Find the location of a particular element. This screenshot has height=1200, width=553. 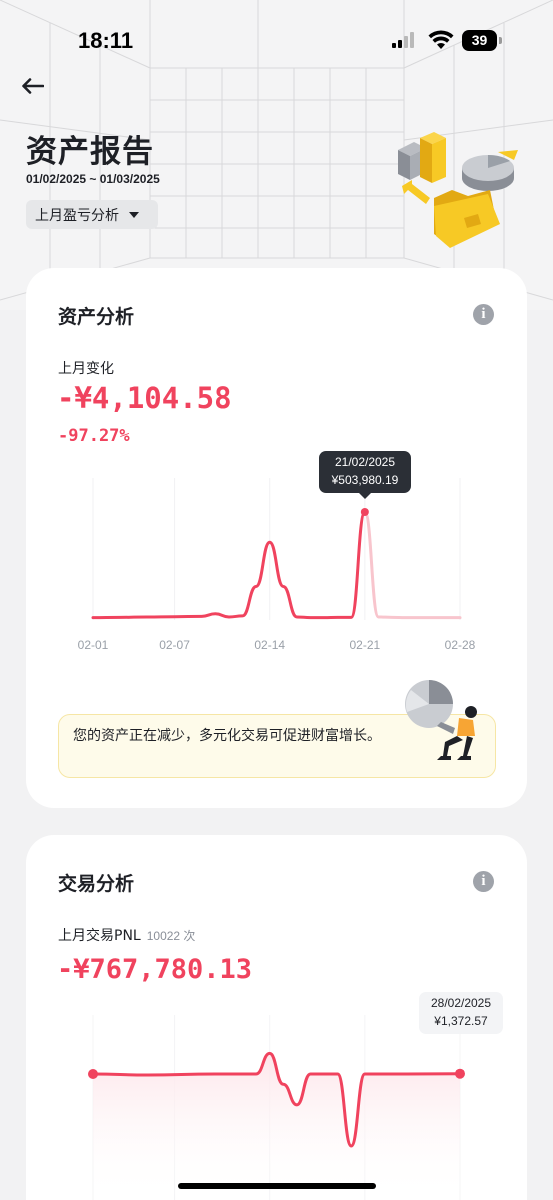

date-range: 01/02/2025 ~ 01/03/2025 is located at coordinates (93, 179).